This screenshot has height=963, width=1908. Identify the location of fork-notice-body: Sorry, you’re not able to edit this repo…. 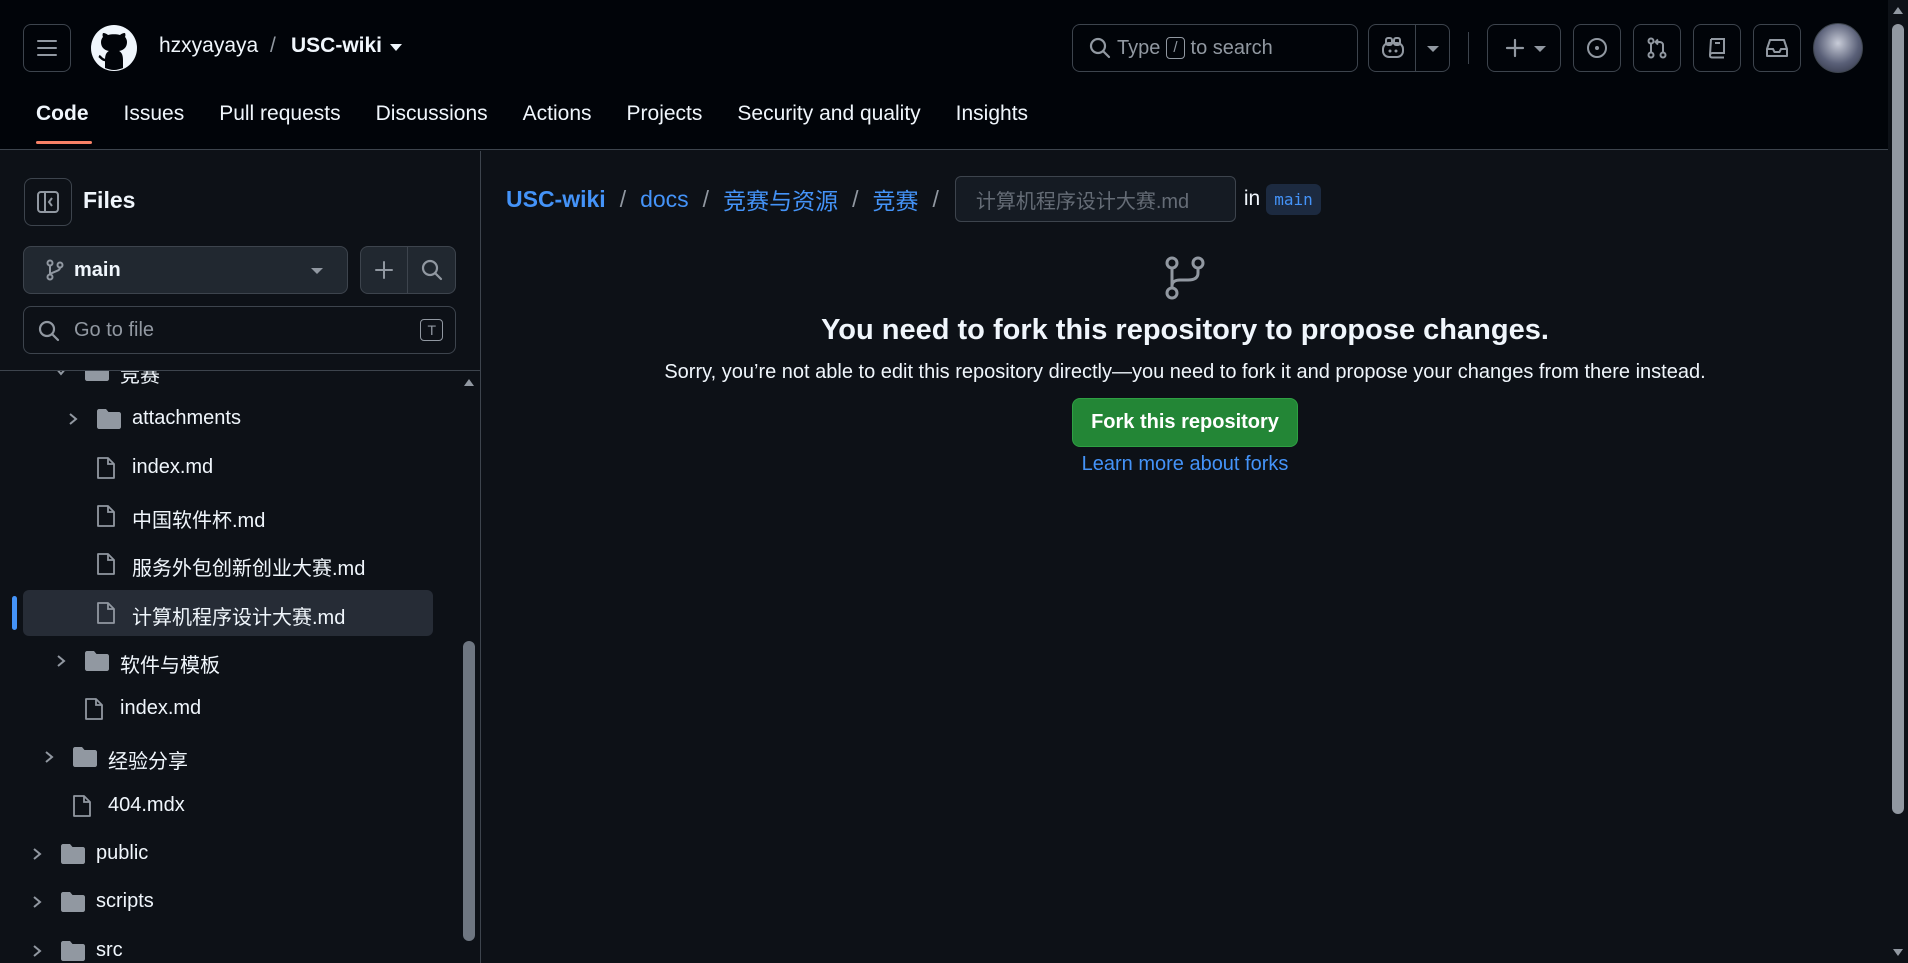
(1185, 372).